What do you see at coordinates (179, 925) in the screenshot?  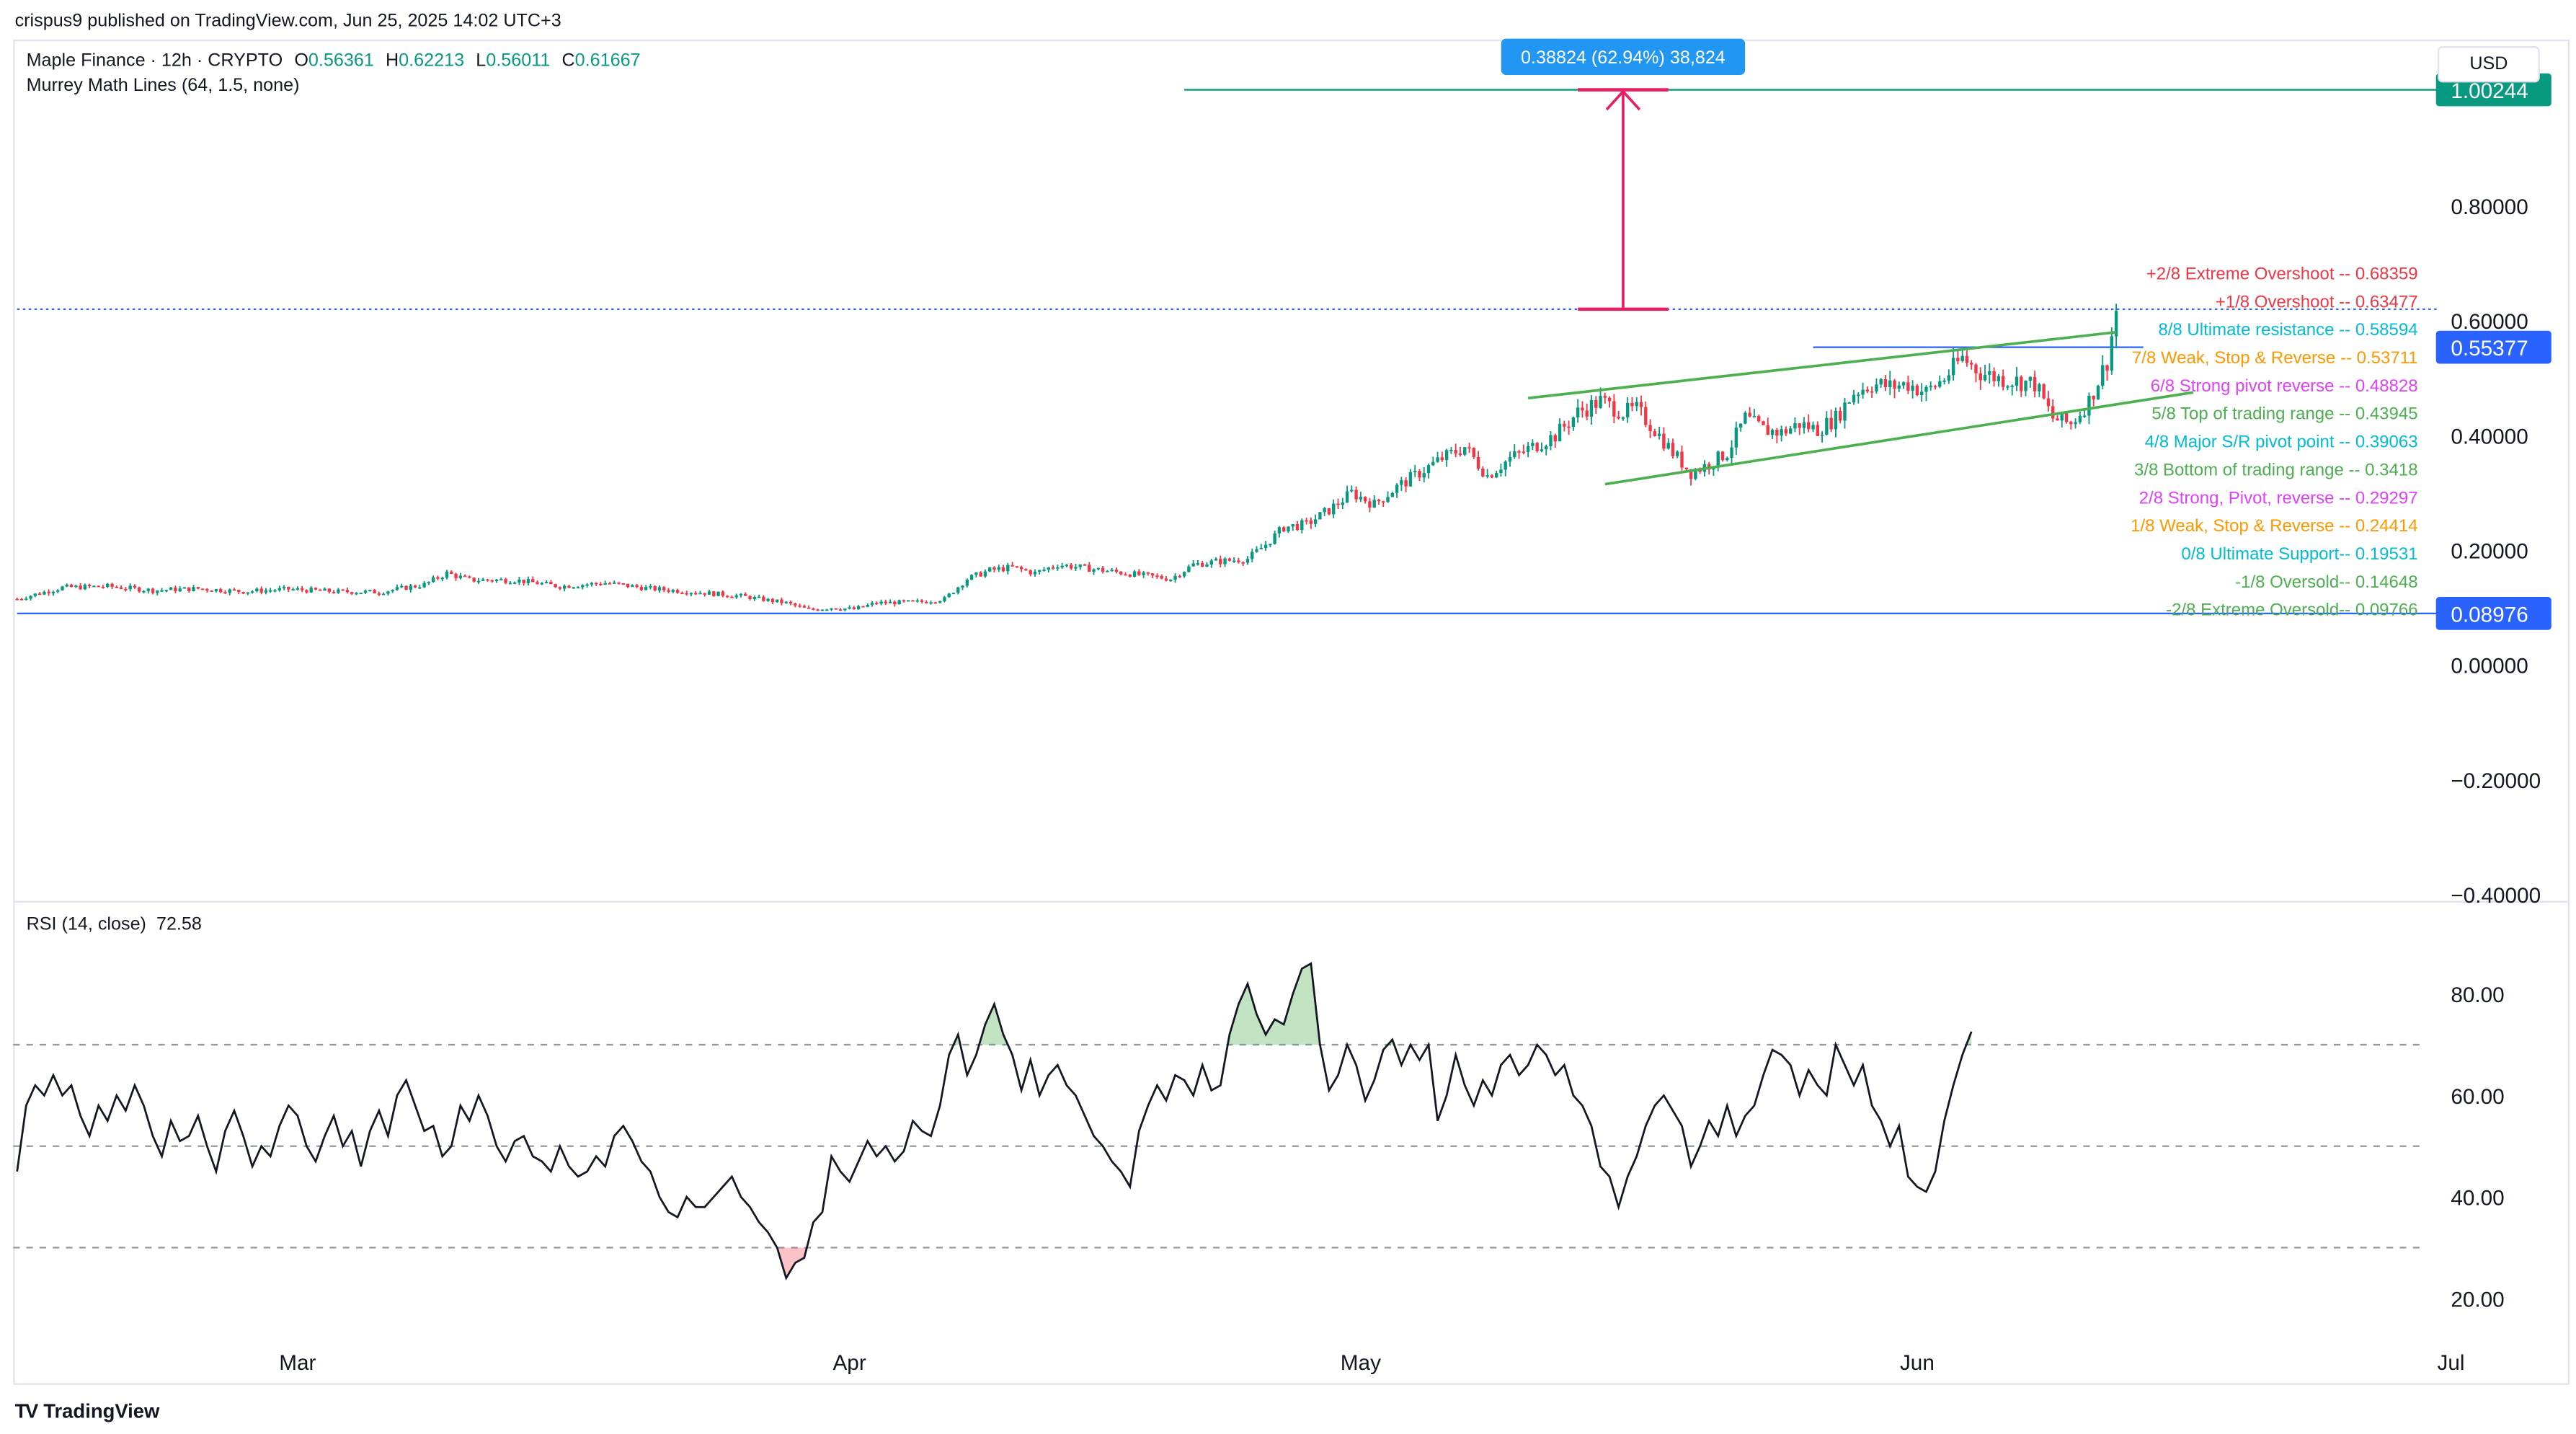 I see `rsi-value: 72.58` at bounding box center [179, 925].